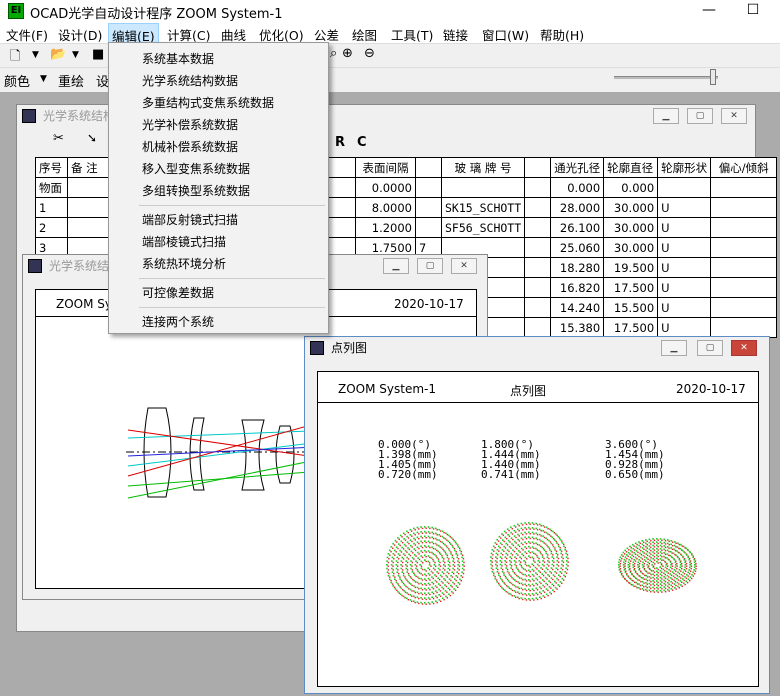 The width and height of the screenshot is (780, 696). I want to click on zoom-out-icon: ⊖, so click(369, 53).